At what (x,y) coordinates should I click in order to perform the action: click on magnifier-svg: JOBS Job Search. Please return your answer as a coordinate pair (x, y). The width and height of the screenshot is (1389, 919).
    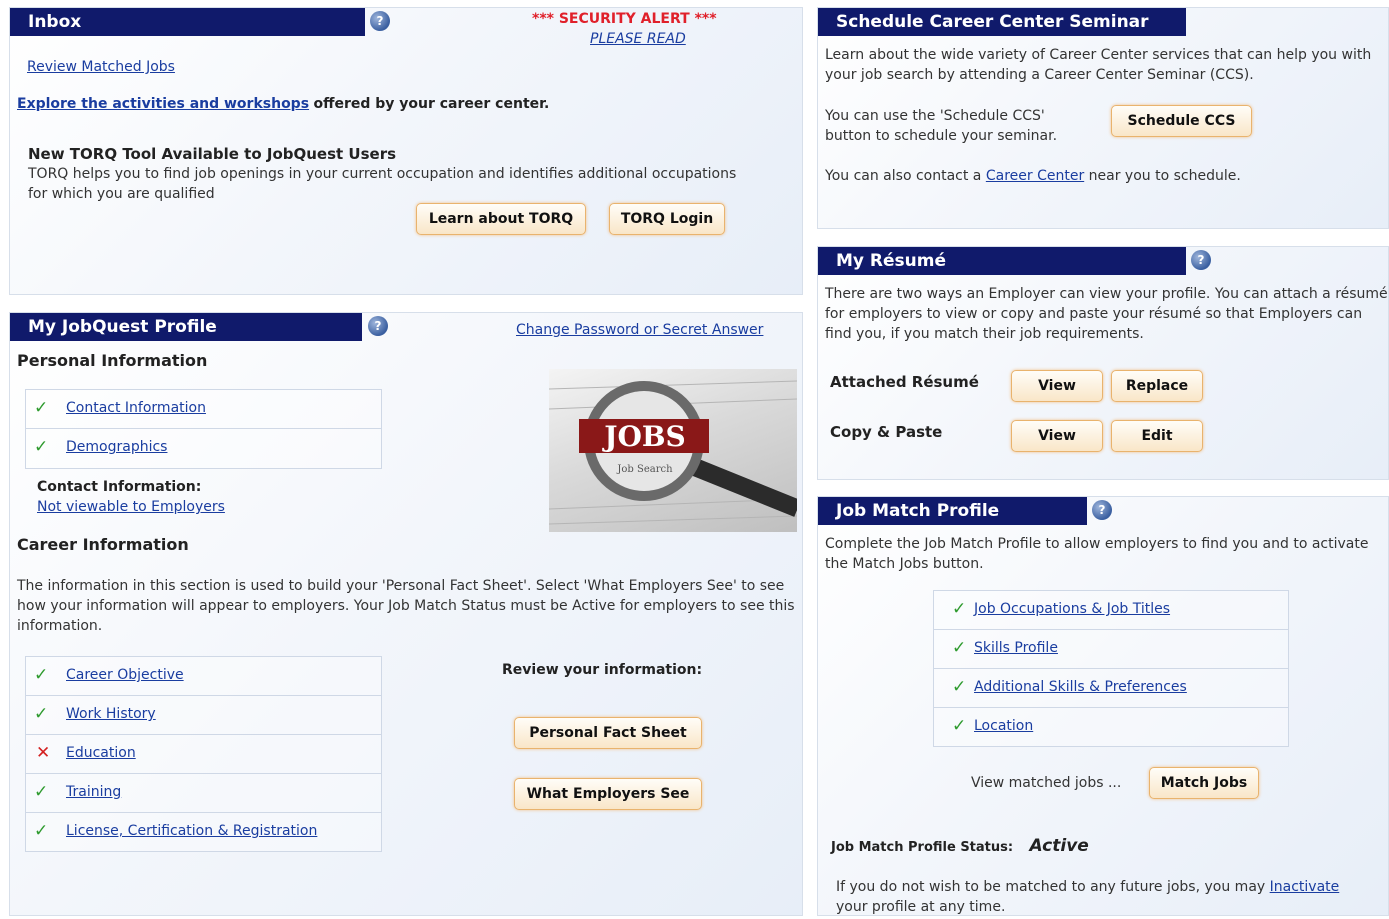
    Looking at the image, I should click on (673, 452).